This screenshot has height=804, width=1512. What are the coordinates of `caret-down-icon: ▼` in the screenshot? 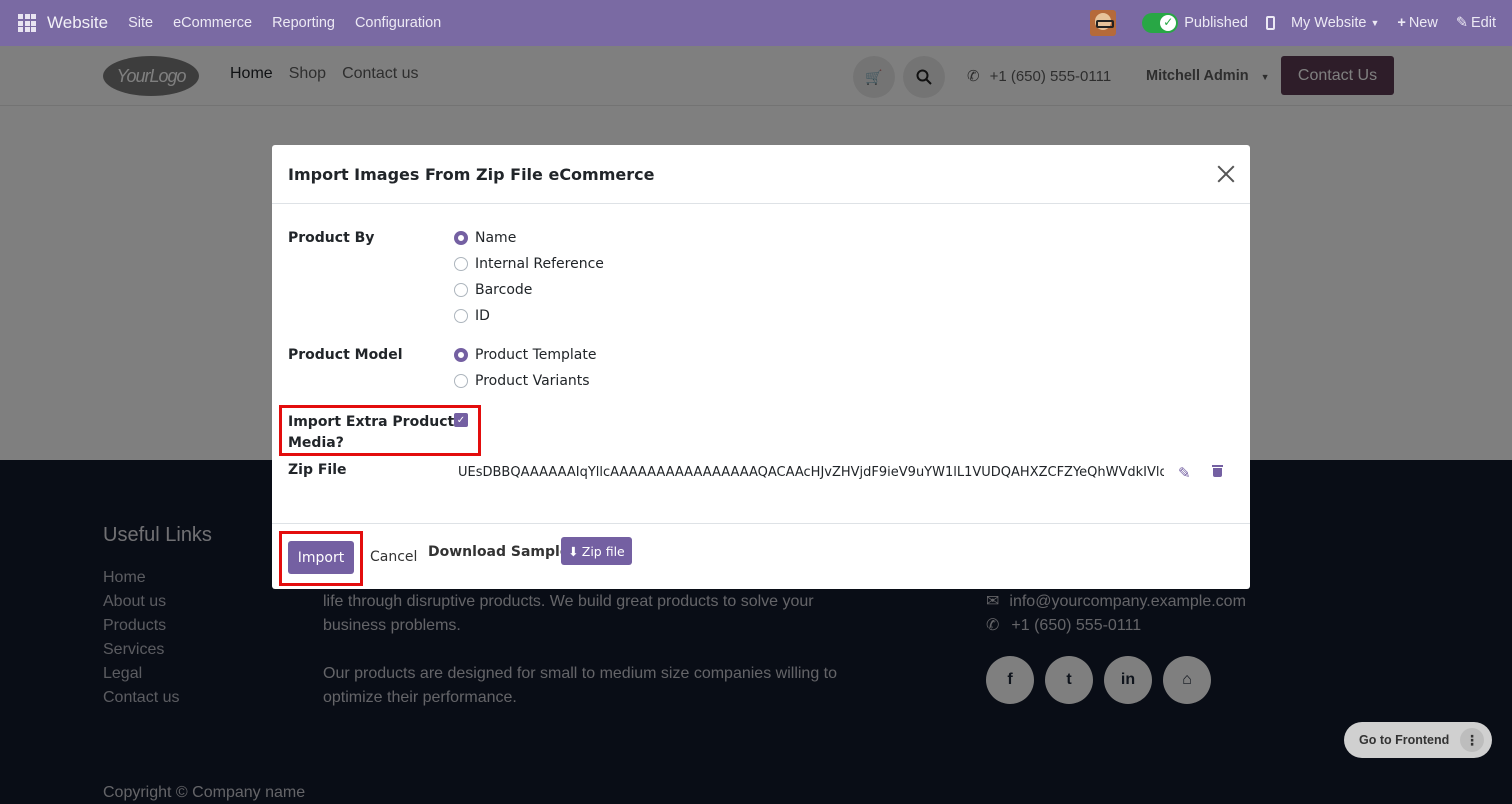 It's located at (1375, 23).